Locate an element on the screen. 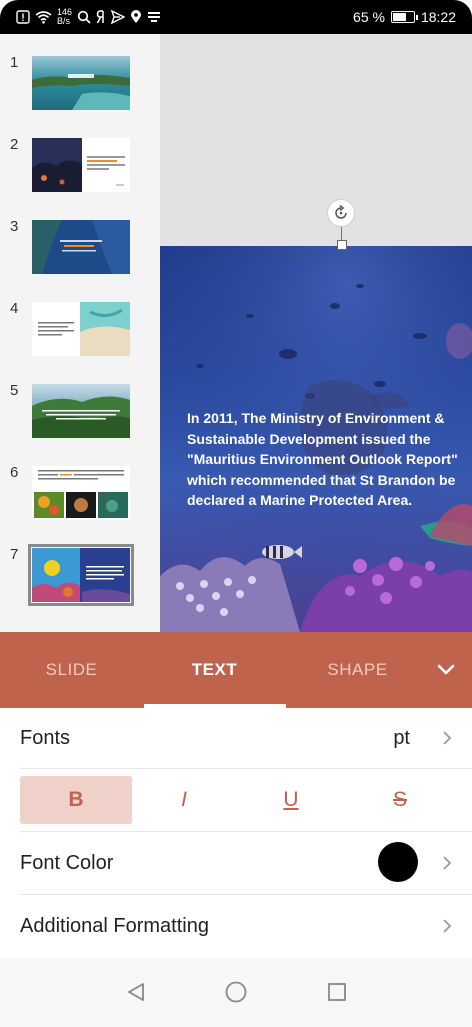 The height and width of the screenshot is (1027, 472). slide-number: 2 is located at coordinates (14, 144).